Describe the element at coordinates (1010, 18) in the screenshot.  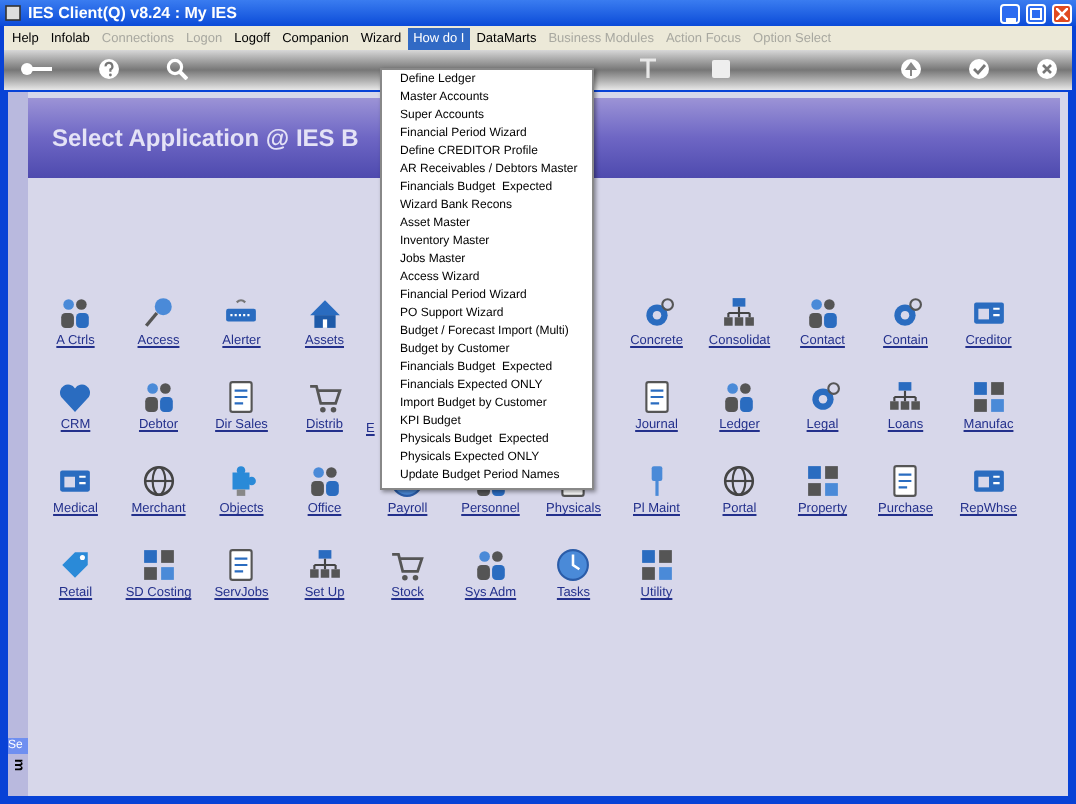
I see `minimize-icon` at that location.